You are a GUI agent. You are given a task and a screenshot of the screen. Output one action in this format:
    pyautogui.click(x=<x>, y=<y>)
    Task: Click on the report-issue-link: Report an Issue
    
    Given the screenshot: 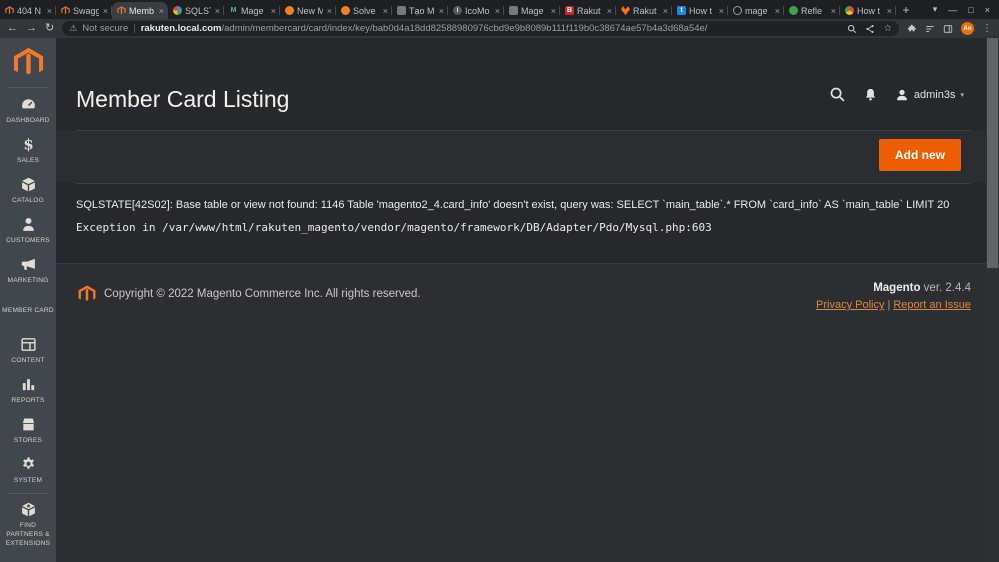 What is the action you would take?
    pyautogui.click(x=932, y=305)
    